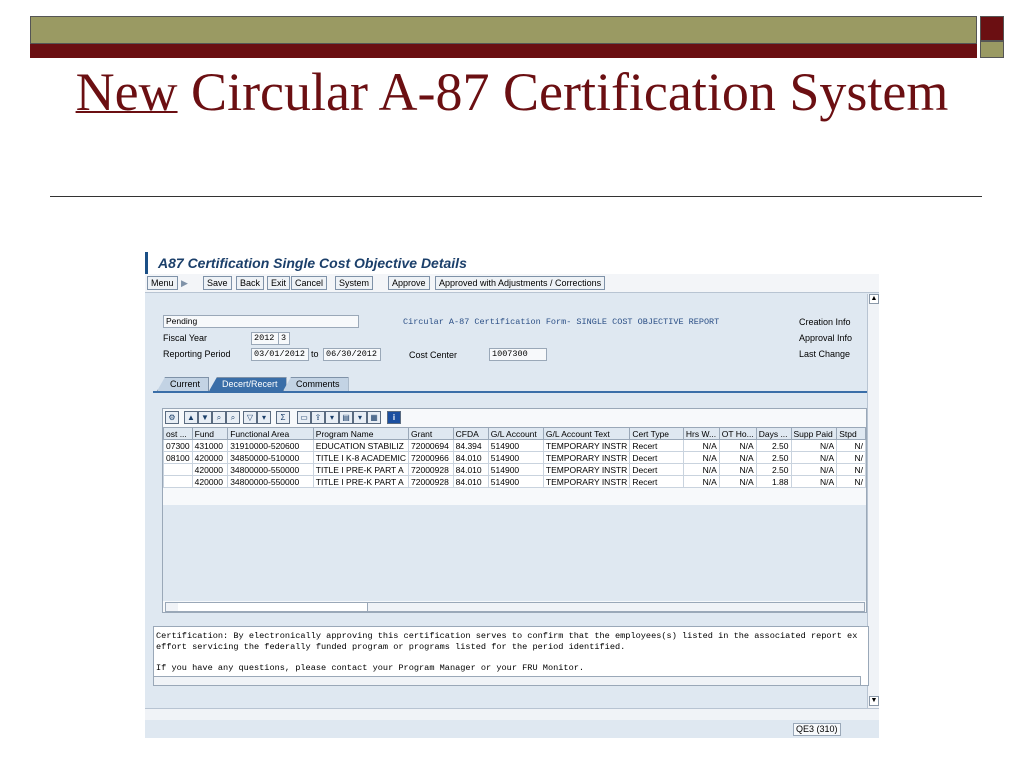 This screenshot has height=768, width=1024. I want to click on table-cell: EDUCATION STABILIZ, so click(361, 445).